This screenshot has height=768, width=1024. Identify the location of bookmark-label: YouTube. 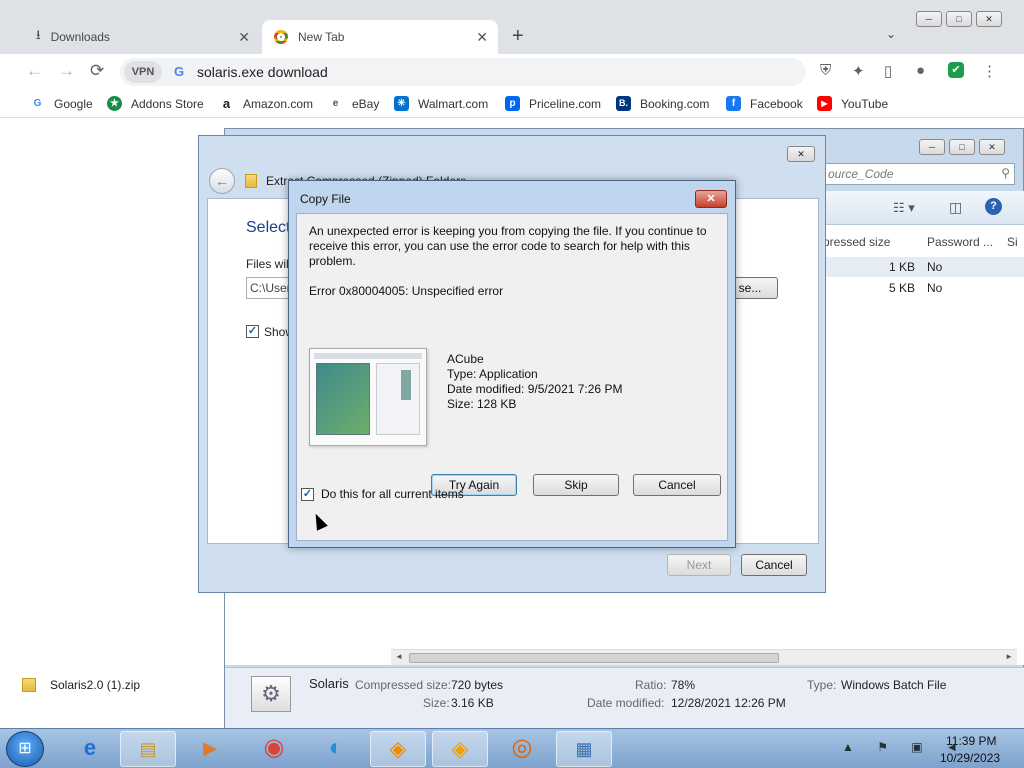
(865, 103).